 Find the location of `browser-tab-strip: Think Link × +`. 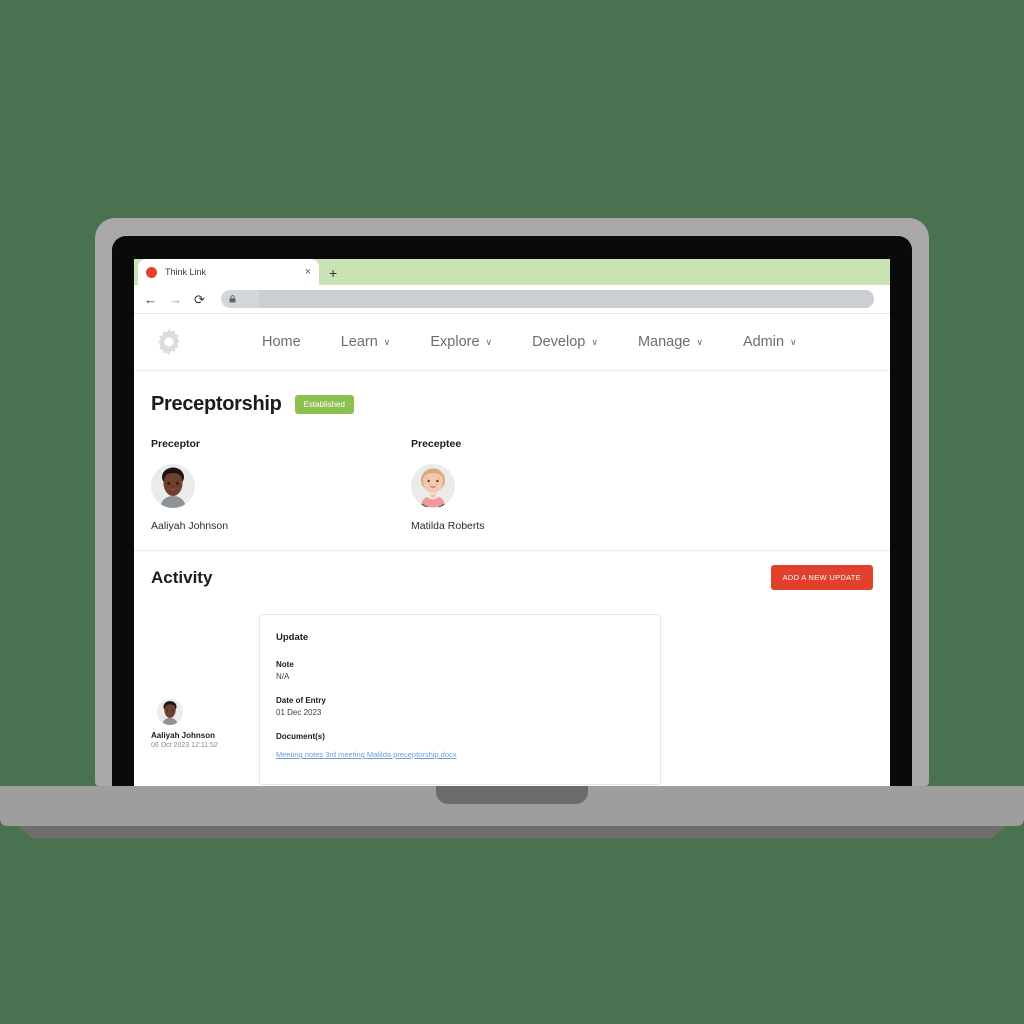

browser-tab-strip: Think Link × + is located at coordinates (512, 272).